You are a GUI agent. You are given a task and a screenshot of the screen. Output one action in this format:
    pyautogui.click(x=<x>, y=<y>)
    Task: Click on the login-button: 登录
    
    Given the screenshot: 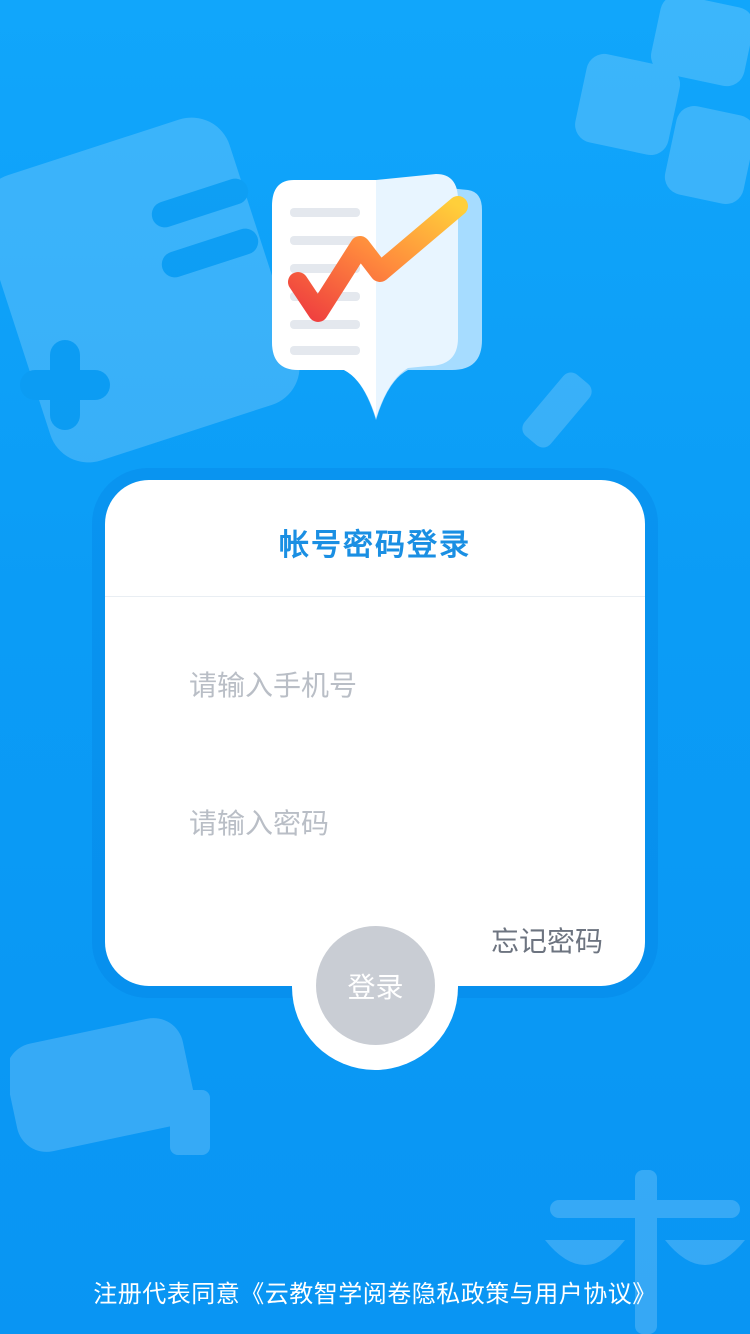 What is the action you would take?
    pyautogui.click(x=375, y=985)
    